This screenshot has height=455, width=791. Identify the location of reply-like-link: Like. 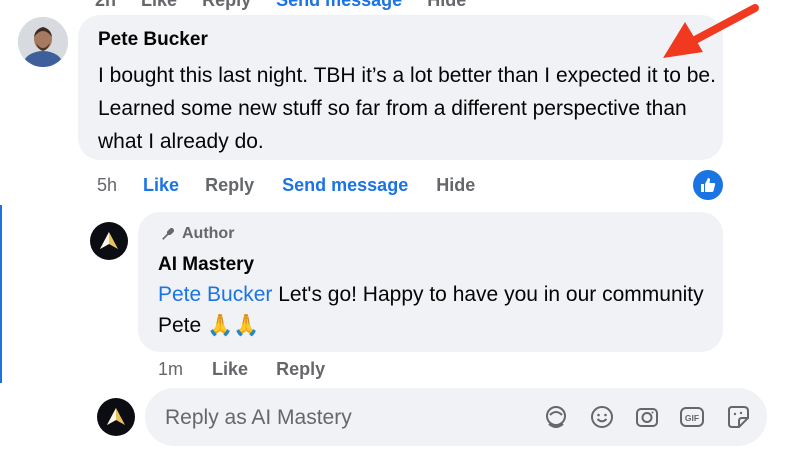
(230, 369).